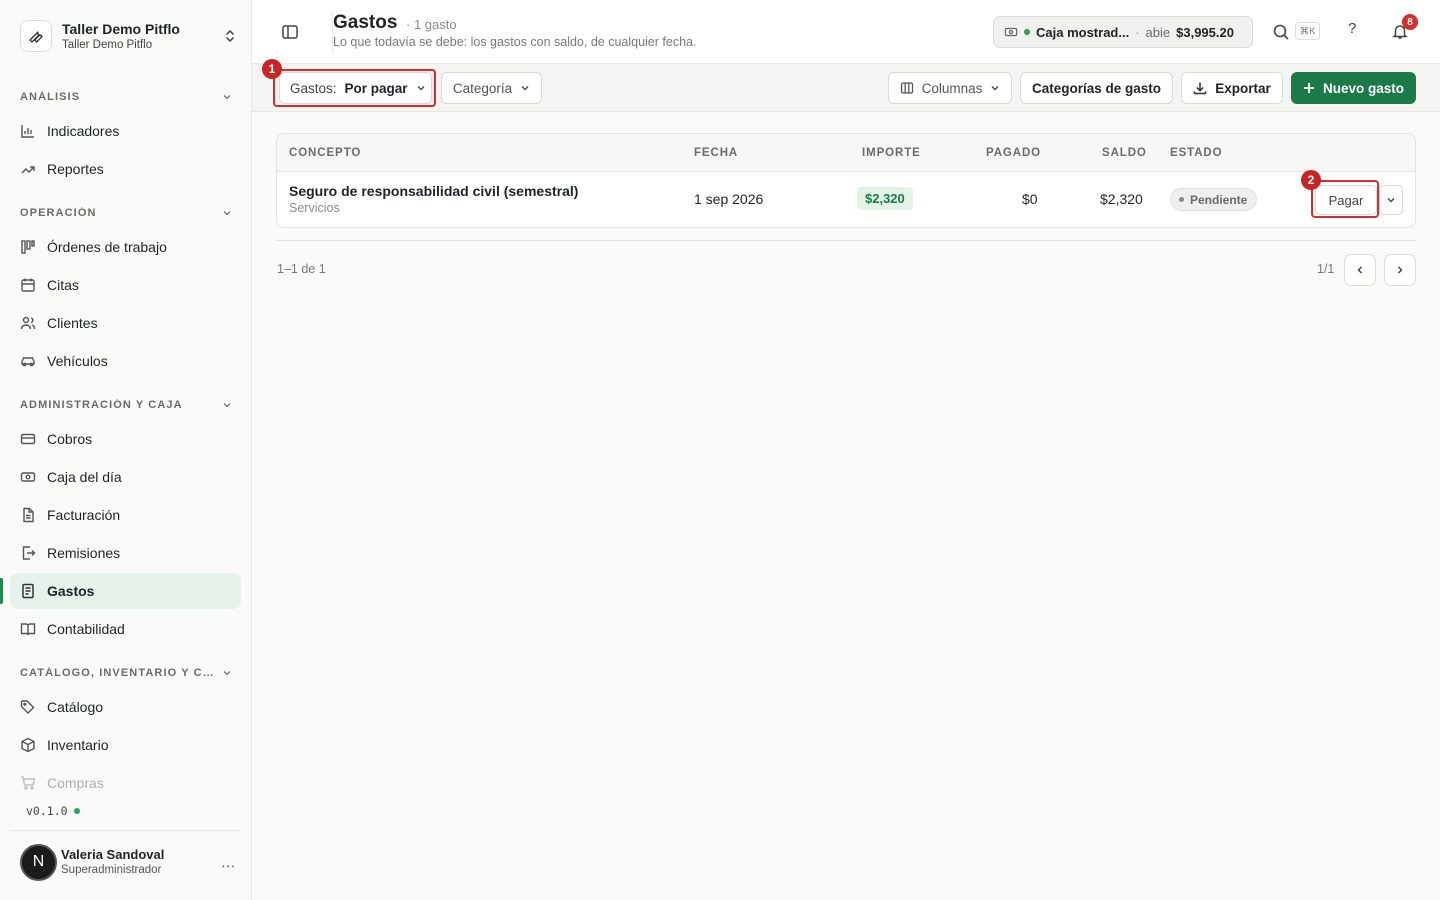  Describe the element at coordinates (107, 247) in the screenshot. I see `sidebar-item-label: Órdenes de trabajo` at that location.